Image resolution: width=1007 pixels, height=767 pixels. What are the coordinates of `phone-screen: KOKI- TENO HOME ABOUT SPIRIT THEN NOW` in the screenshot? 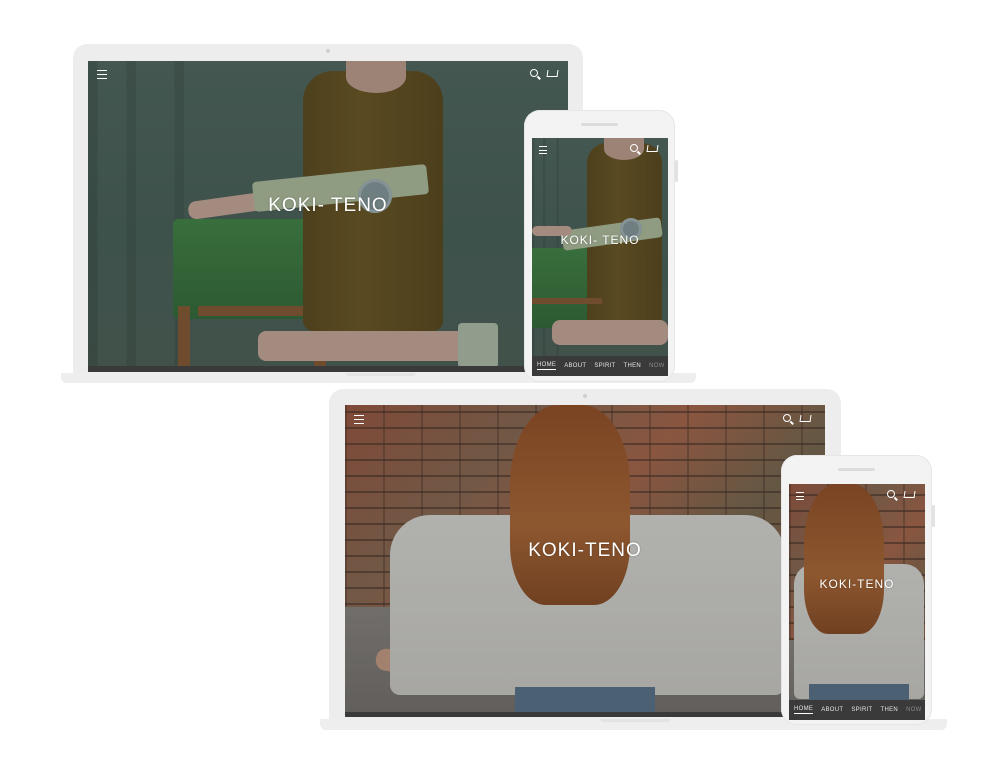 It's located at (600, 257).